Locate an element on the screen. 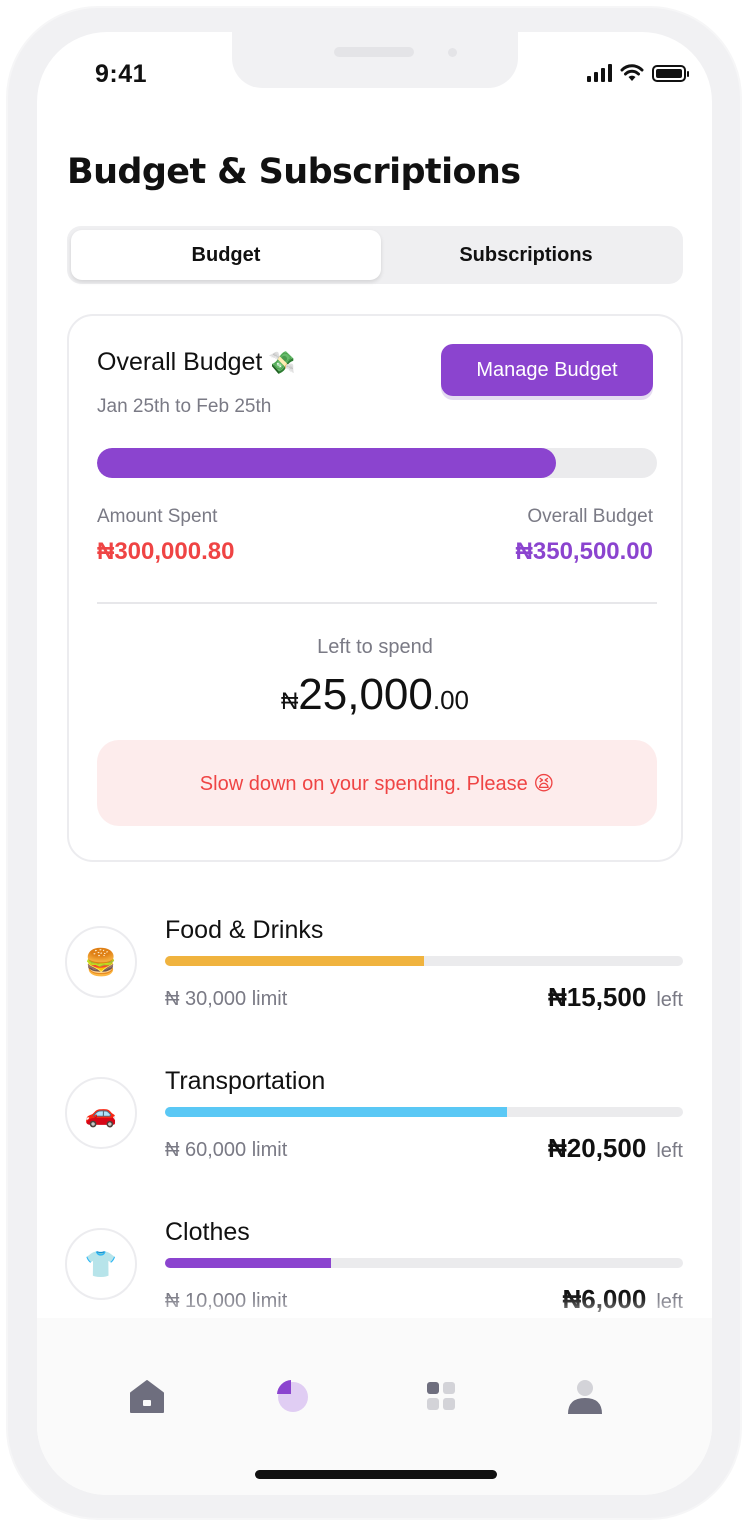 The width and height of the screenshot is (748, 1526). category-name: Food & Drinks is located at coordinates (244, 930).